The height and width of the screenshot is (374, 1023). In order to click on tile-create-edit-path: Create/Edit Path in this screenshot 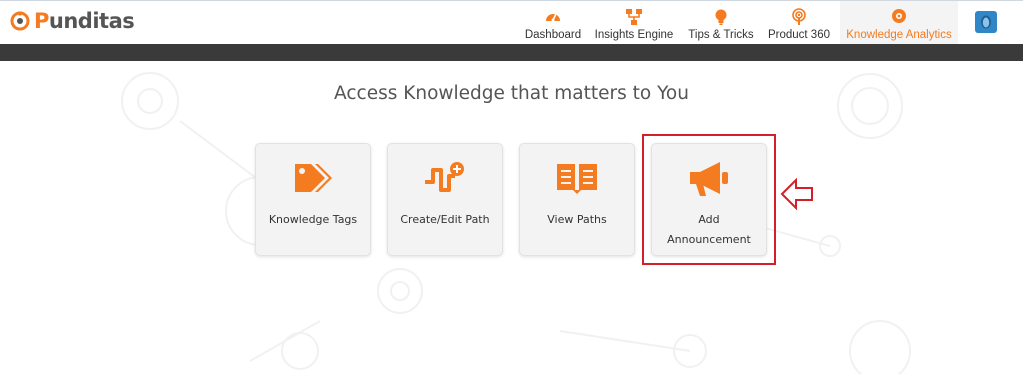, I will do `click(445, 199)`.